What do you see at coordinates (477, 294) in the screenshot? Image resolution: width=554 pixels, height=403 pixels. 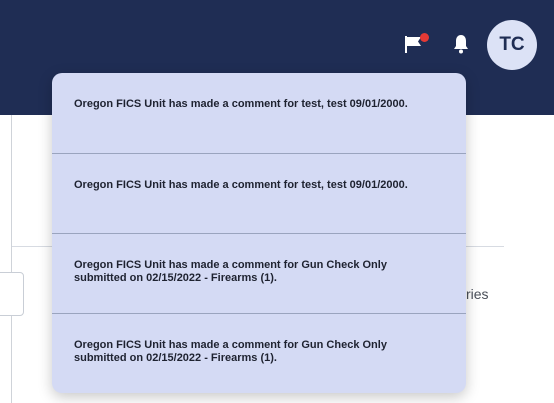 I see `background-partial-label: ries` at bounding box center [477, 294].